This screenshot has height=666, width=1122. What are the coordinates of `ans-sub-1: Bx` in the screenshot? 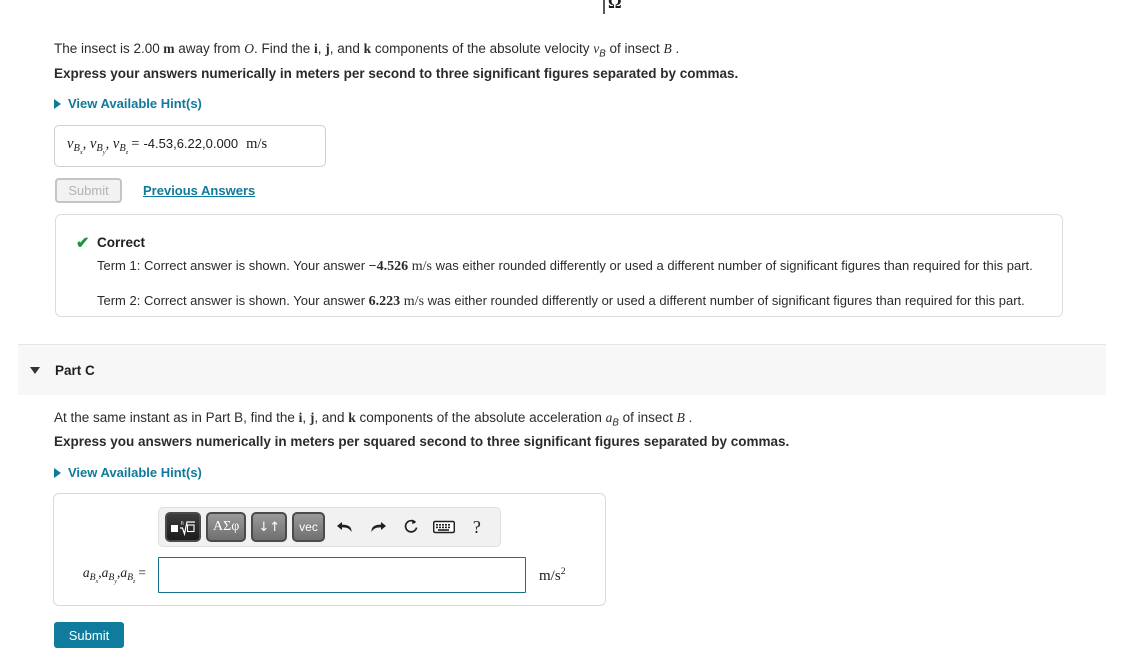 It's located at (78, 150).